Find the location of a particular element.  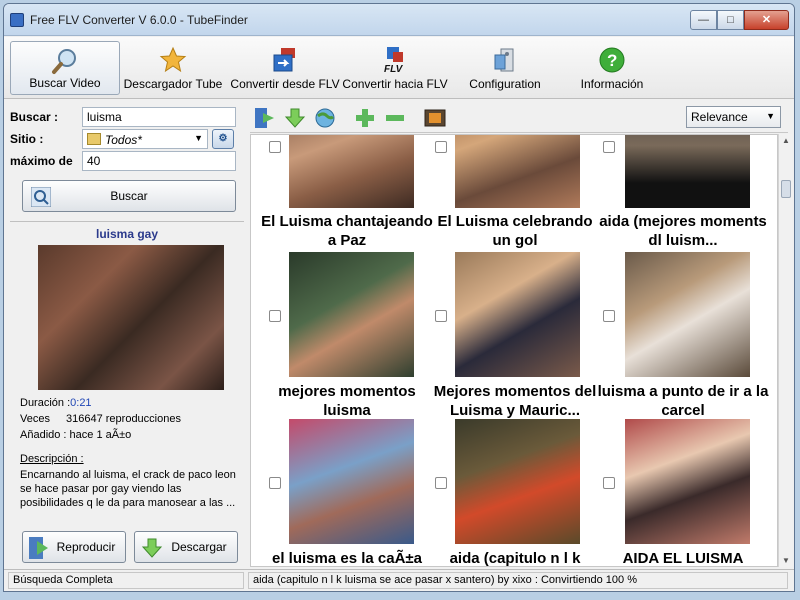

toolbar-buscar-video: Buscar Video is located at coordinates (65, 68).